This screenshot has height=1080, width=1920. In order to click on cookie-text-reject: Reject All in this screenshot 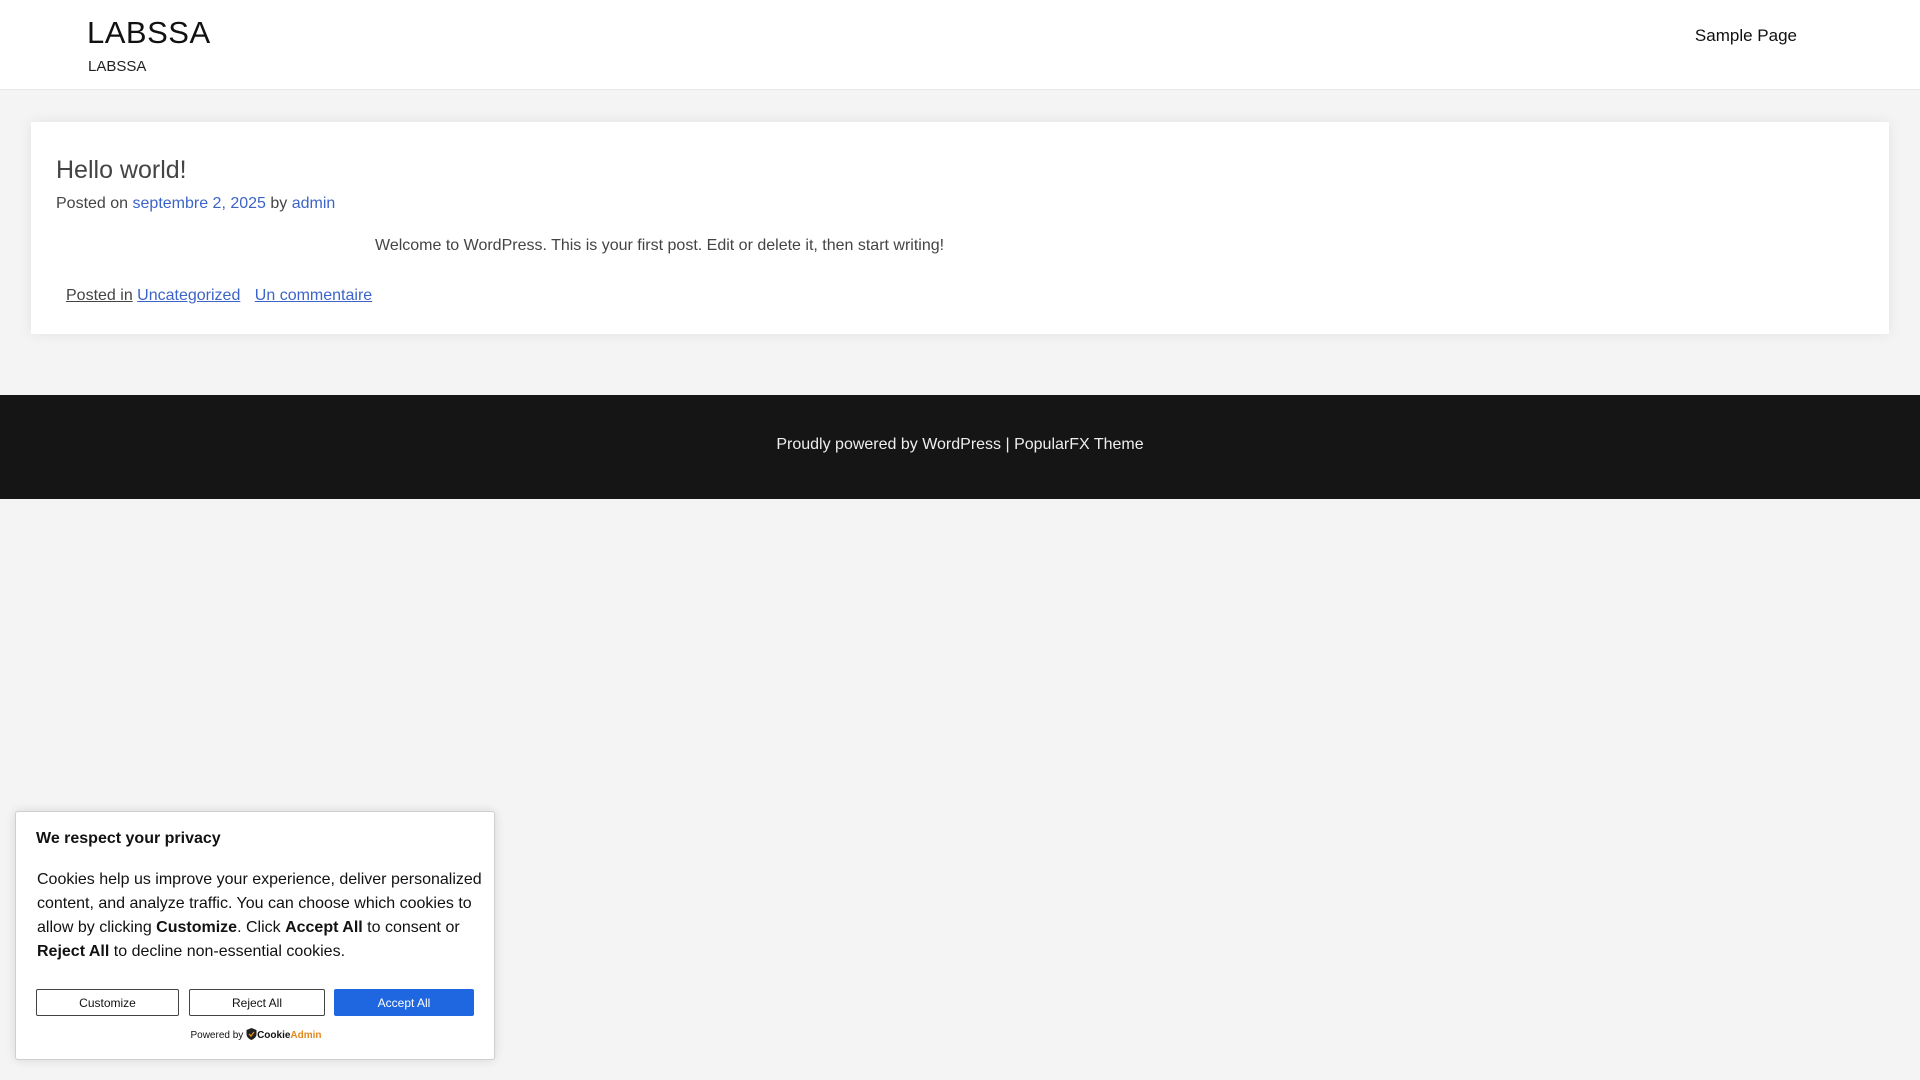, I will do `click(73, 951)`.